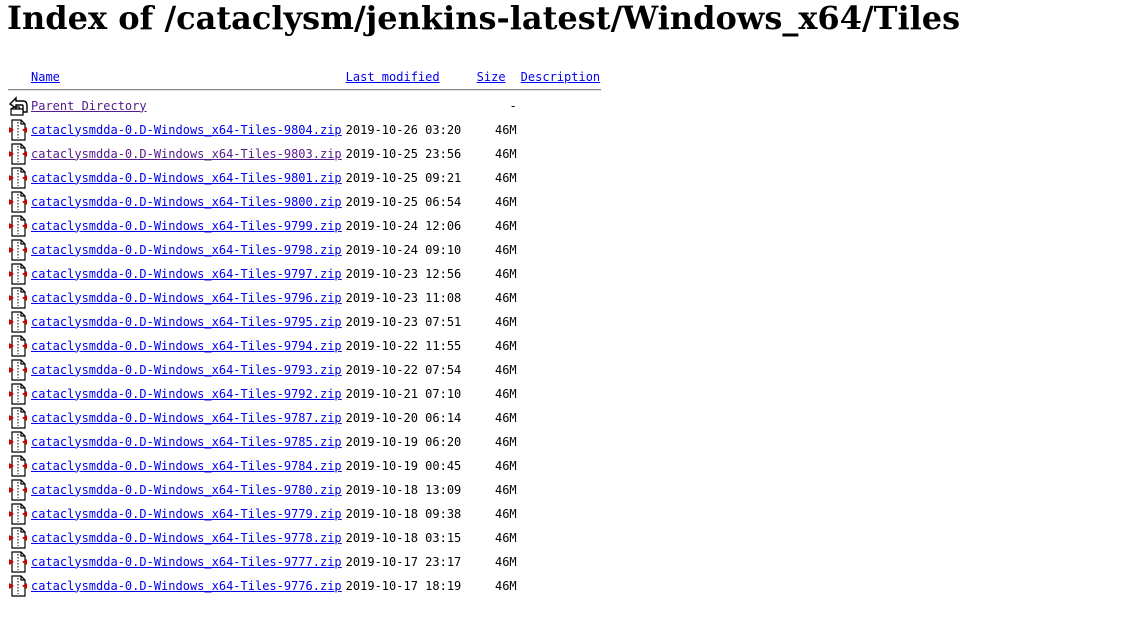 The image size is (1141, 617). I want to click on back-folder-icon, so click(18, 106).